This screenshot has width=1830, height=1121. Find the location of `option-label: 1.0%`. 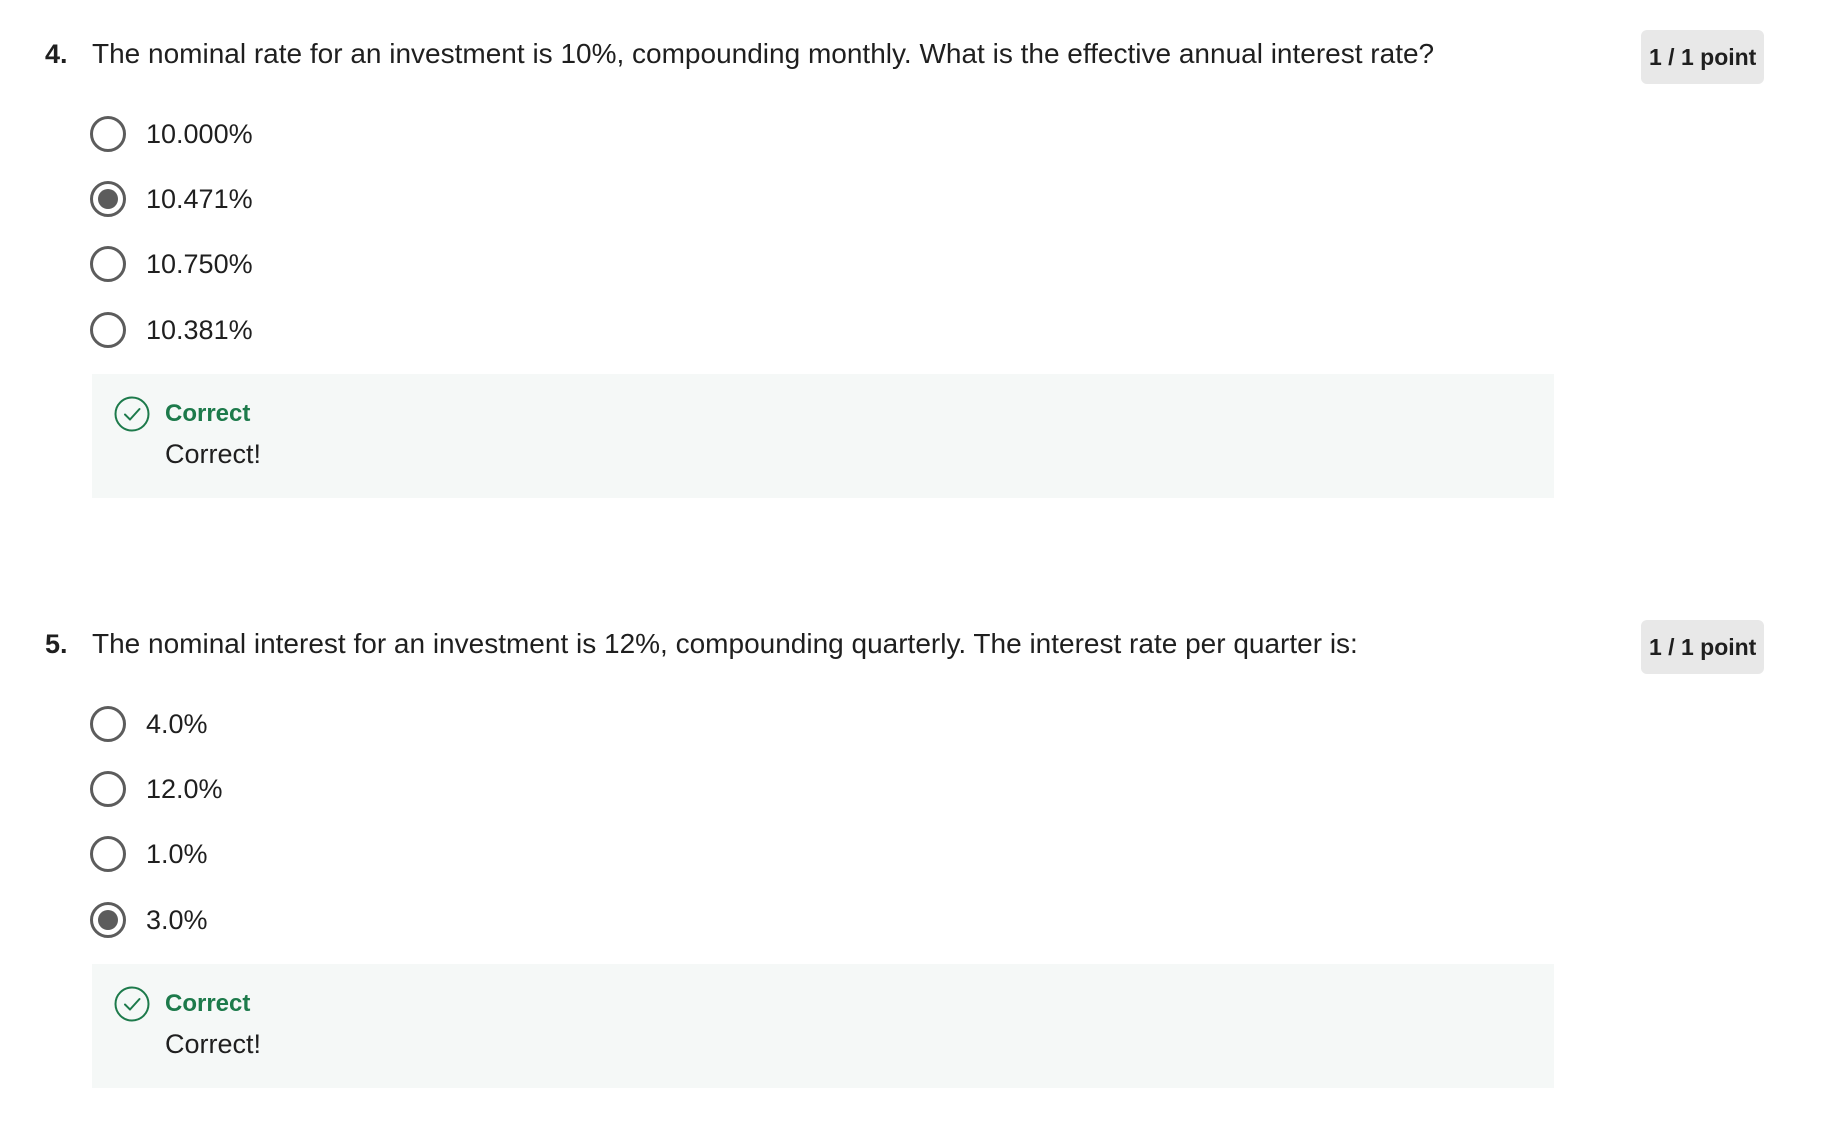

option-label: 1.0% is located at coordinates (177, 854).